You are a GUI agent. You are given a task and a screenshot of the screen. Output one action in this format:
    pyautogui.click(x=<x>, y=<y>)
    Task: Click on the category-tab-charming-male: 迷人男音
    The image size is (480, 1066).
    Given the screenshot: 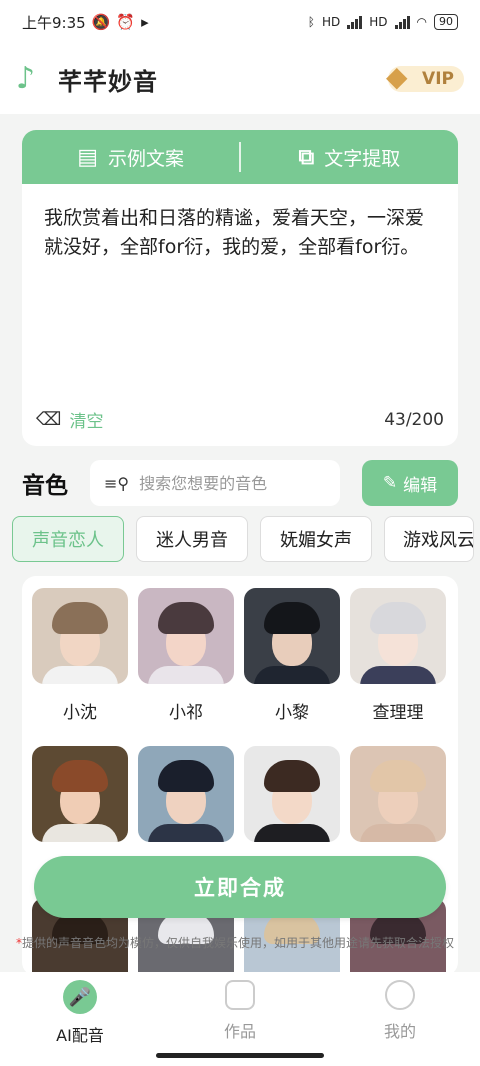 What is the action you would take?
    pyautogui.click(x=192, y=539)
    